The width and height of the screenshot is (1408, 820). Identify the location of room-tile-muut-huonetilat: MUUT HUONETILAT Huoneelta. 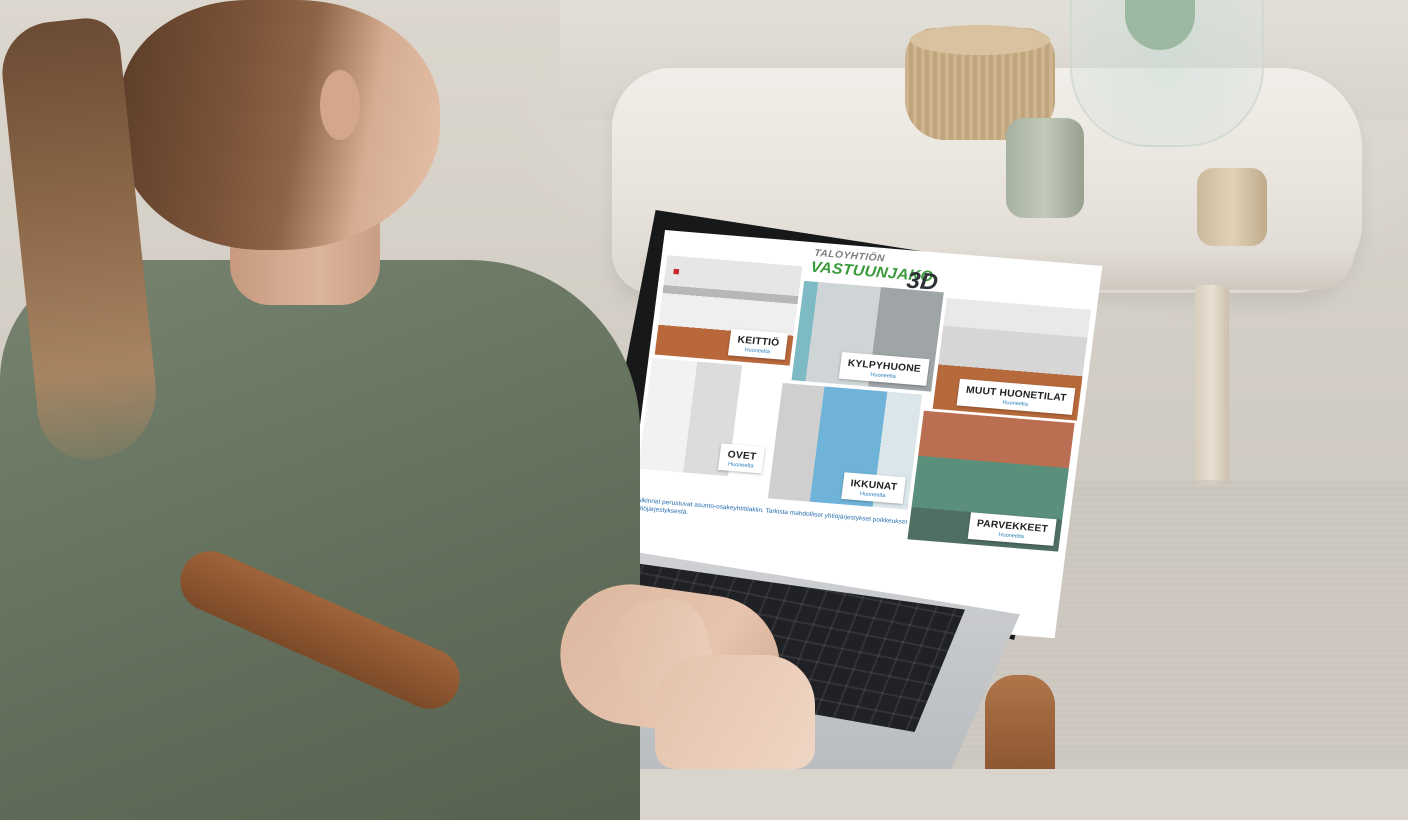
(1012, 359).